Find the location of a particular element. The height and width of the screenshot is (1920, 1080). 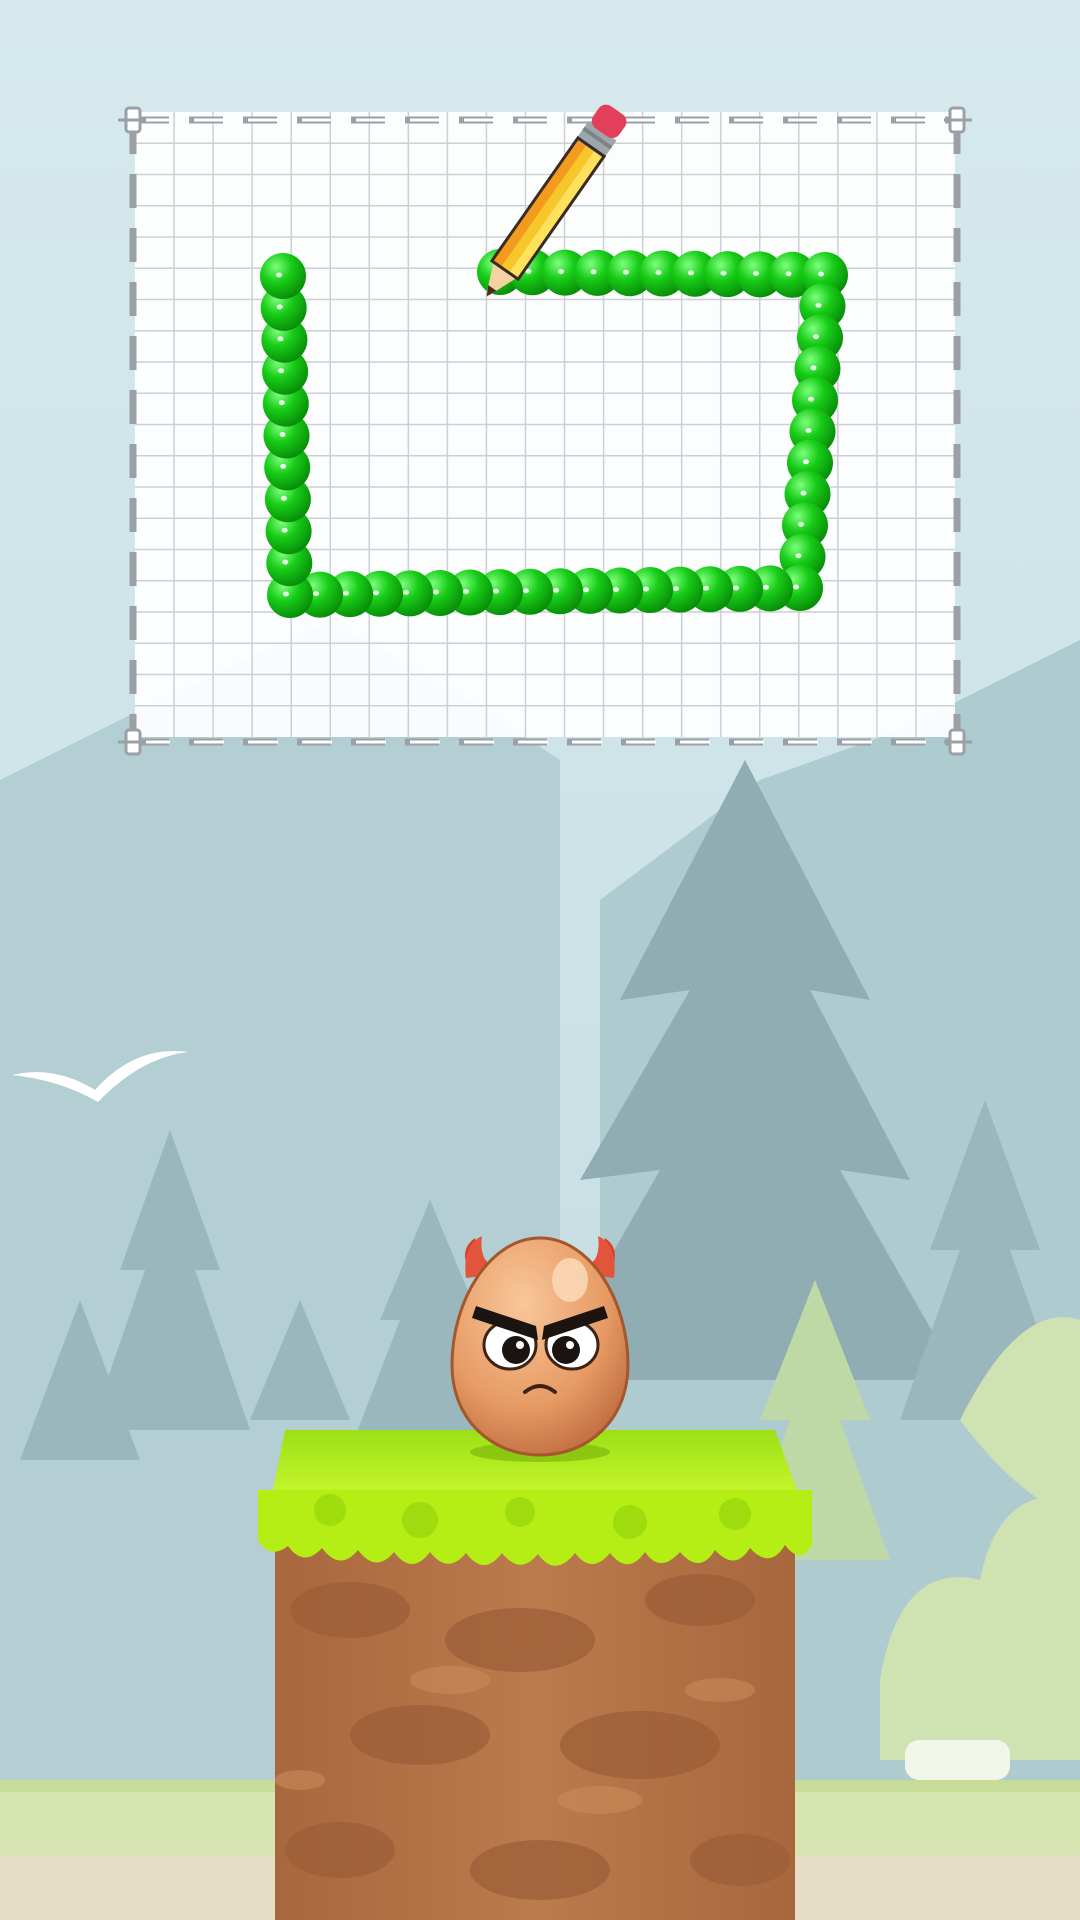

flower-patch is located at coordinates (957, 1760).